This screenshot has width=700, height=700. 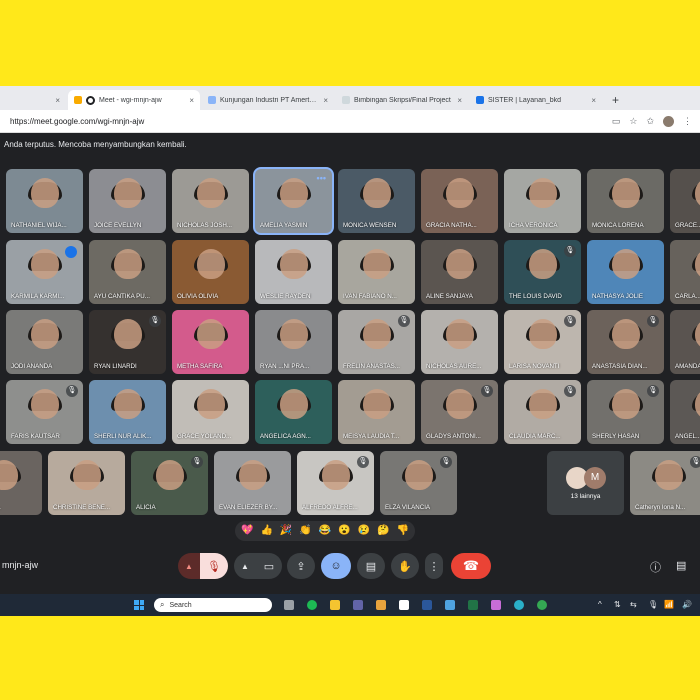 I want to click on tab-kunjungan: Kunjungan Industri PT Amerta Indah ×, so click(x=268, y=100).